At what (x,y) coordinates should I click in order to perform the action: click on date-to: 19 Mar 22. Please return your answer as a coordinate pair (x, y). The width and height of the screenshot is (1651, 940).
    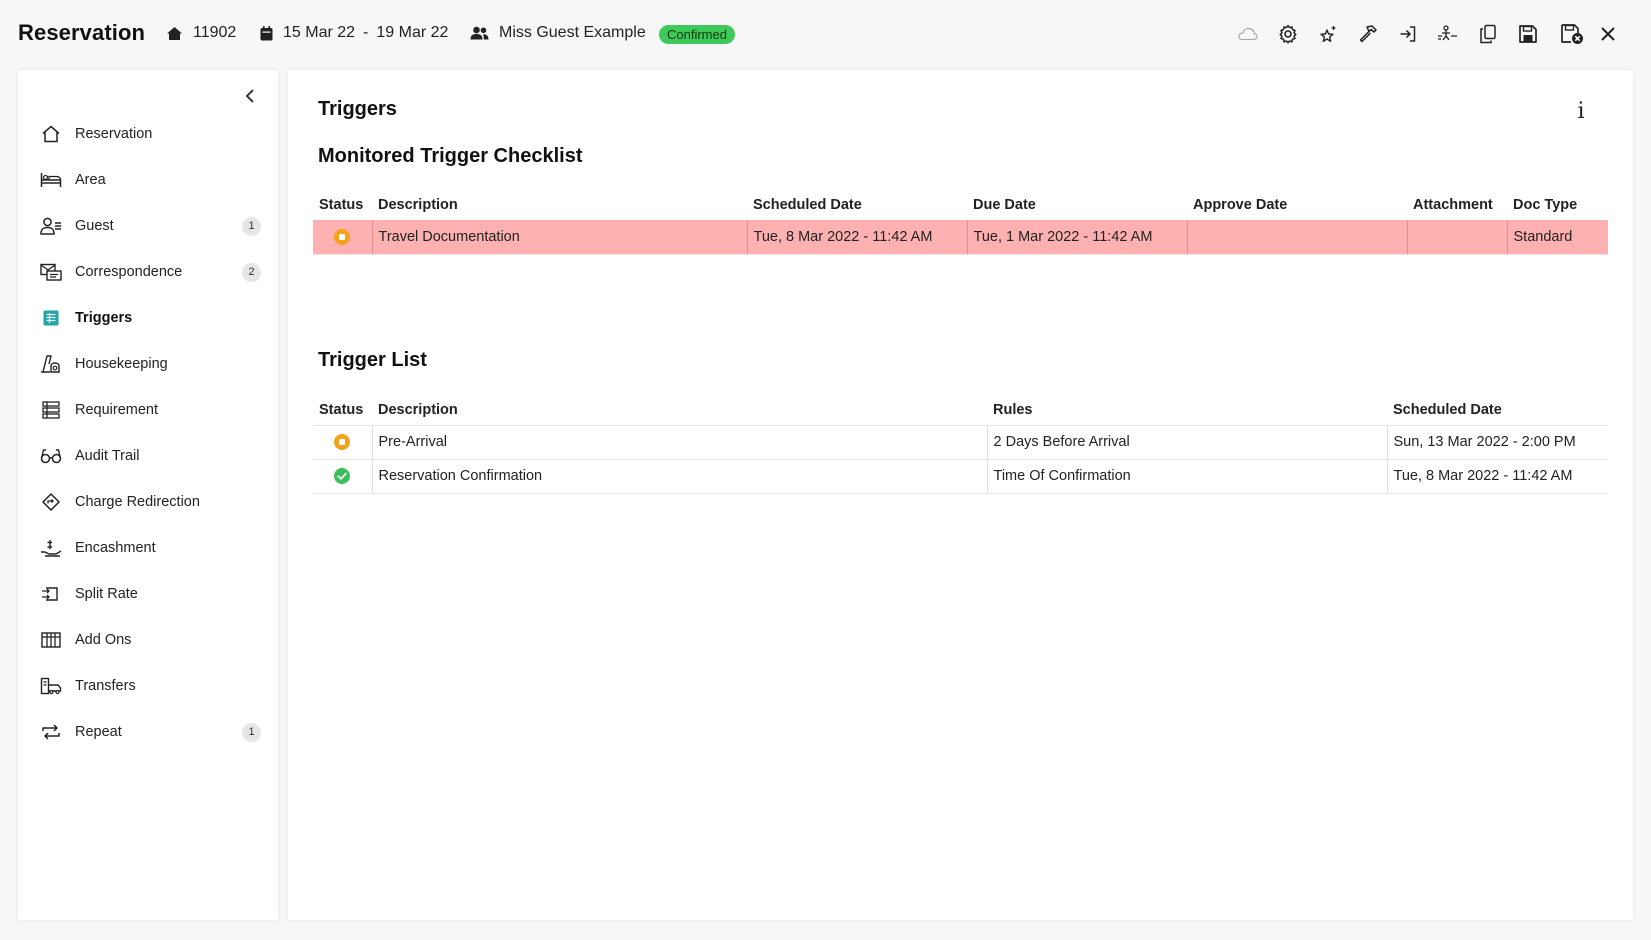
    Looking at the image, I should click on (412, 32).